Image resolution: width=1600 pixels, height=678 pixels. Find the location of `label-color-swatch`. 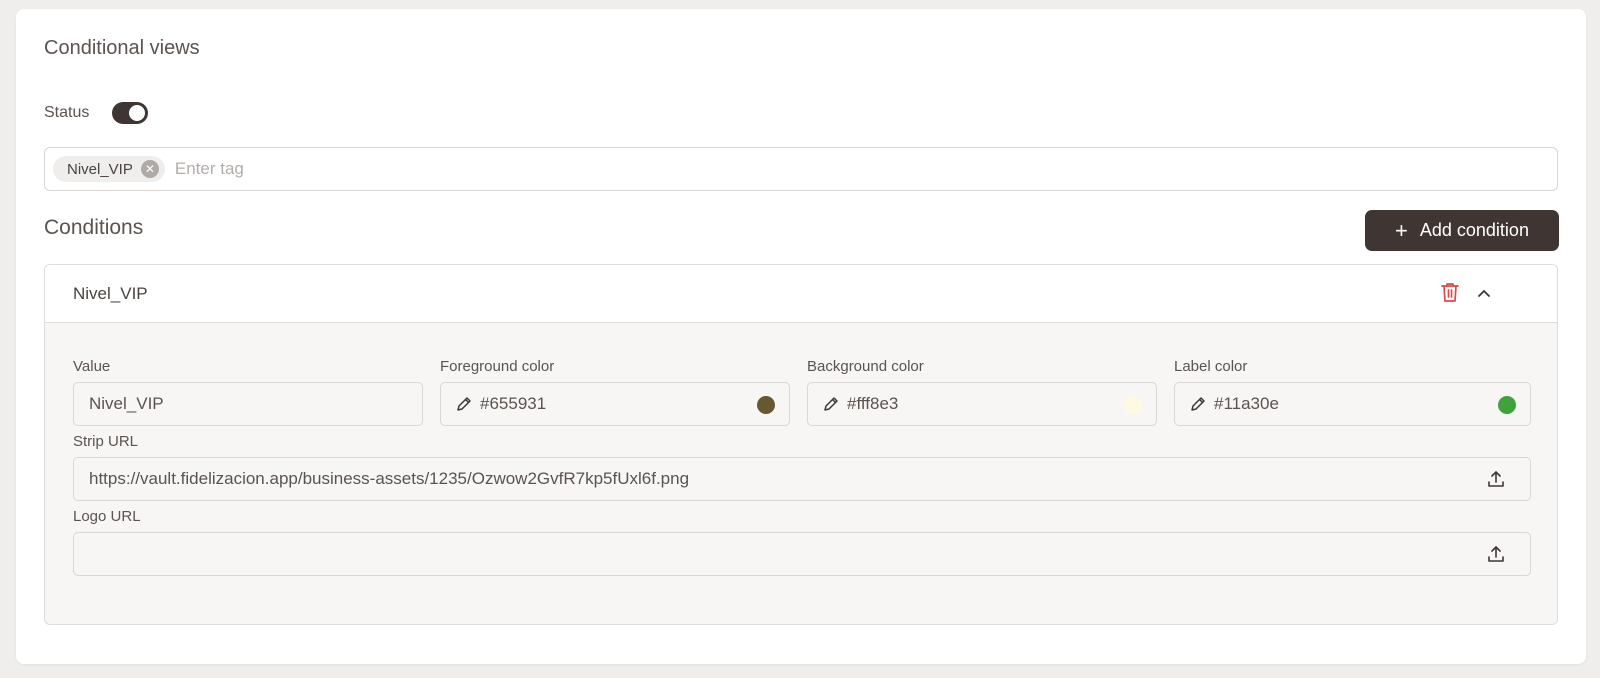

label-color-swatch is located at coordinates (1507, 405).